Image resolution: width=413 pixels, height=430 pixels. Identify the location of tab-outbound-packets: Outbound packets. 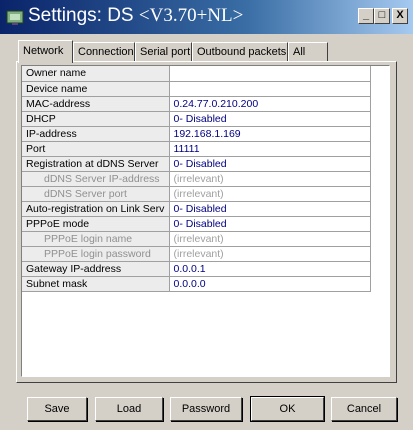
(240, 52).